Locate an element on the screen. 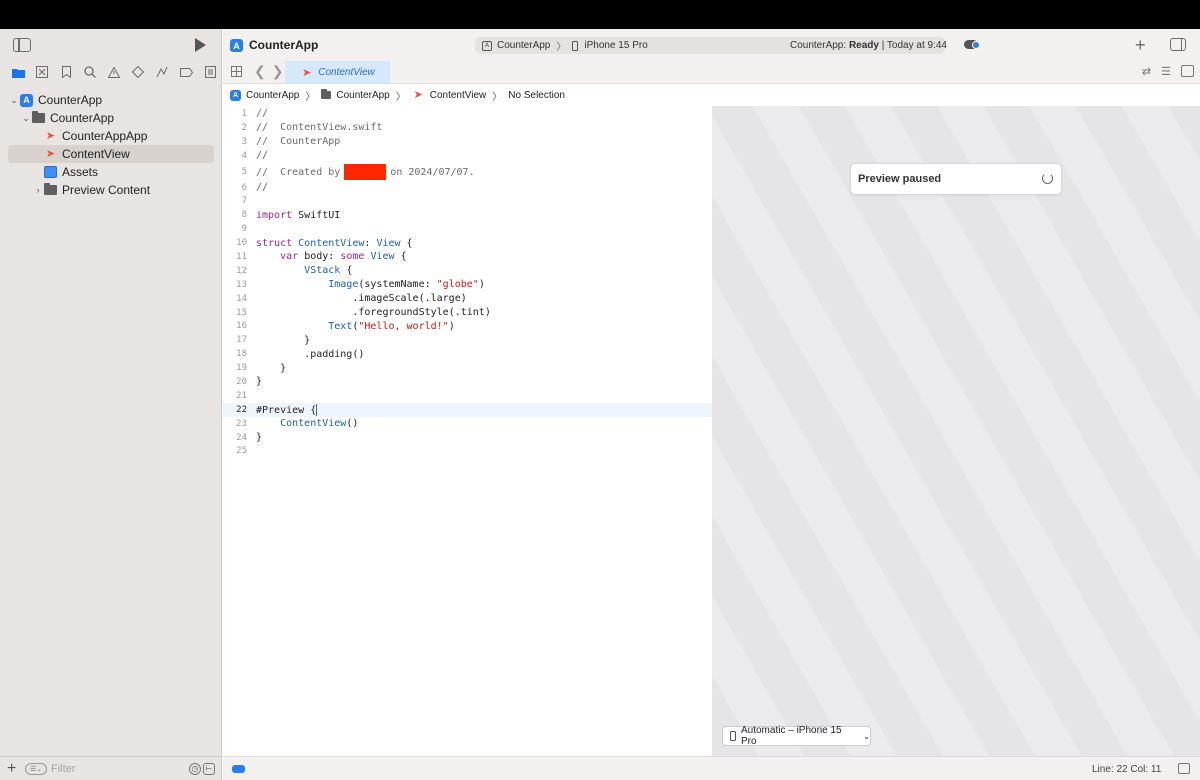 This screenshot has height=780, width=1200. code-line: 22 #Preview { is located at coordinates (467, 409).